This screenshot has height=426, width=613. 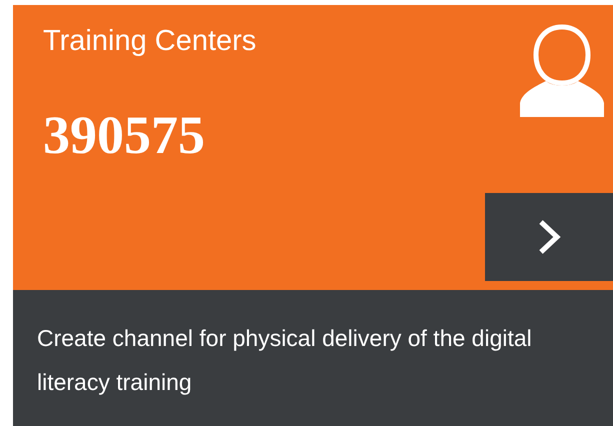 I want to click on chevron-right-icon, so click(x=549, y=237).